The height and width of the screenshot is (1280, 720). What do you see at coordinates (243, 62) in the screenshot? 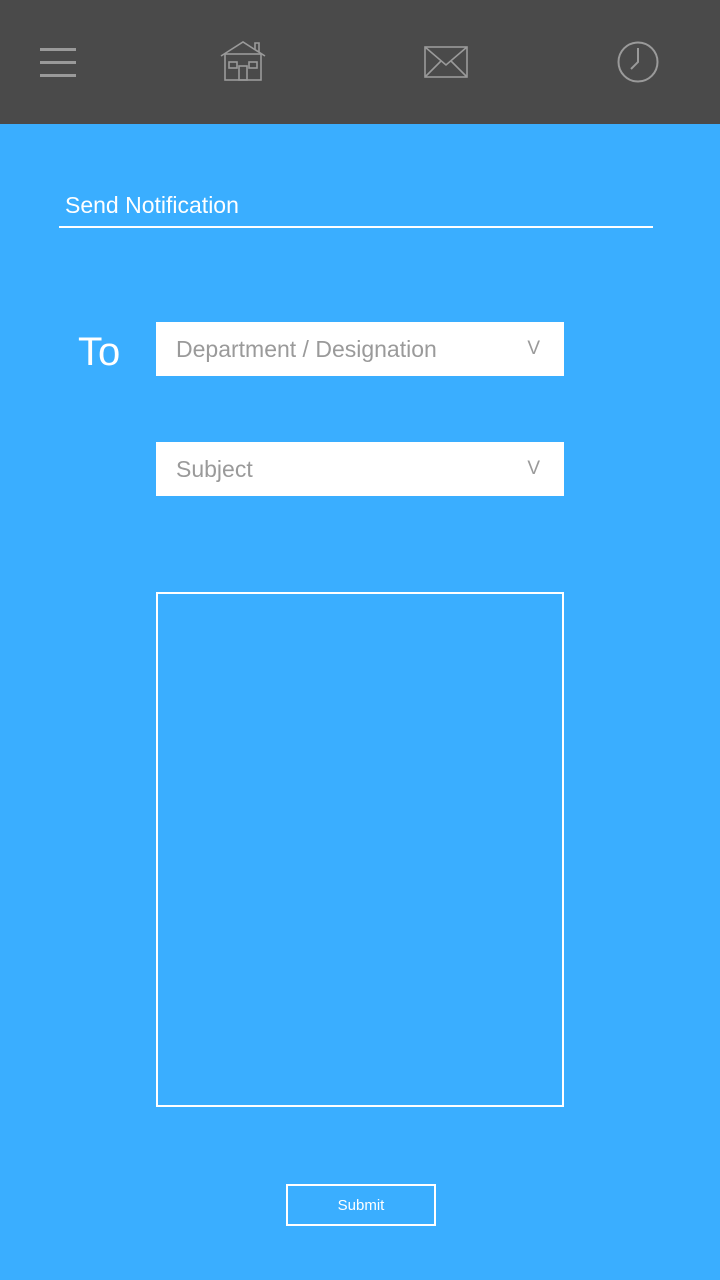
I see `home-icon` at bounding box center [243, 62].